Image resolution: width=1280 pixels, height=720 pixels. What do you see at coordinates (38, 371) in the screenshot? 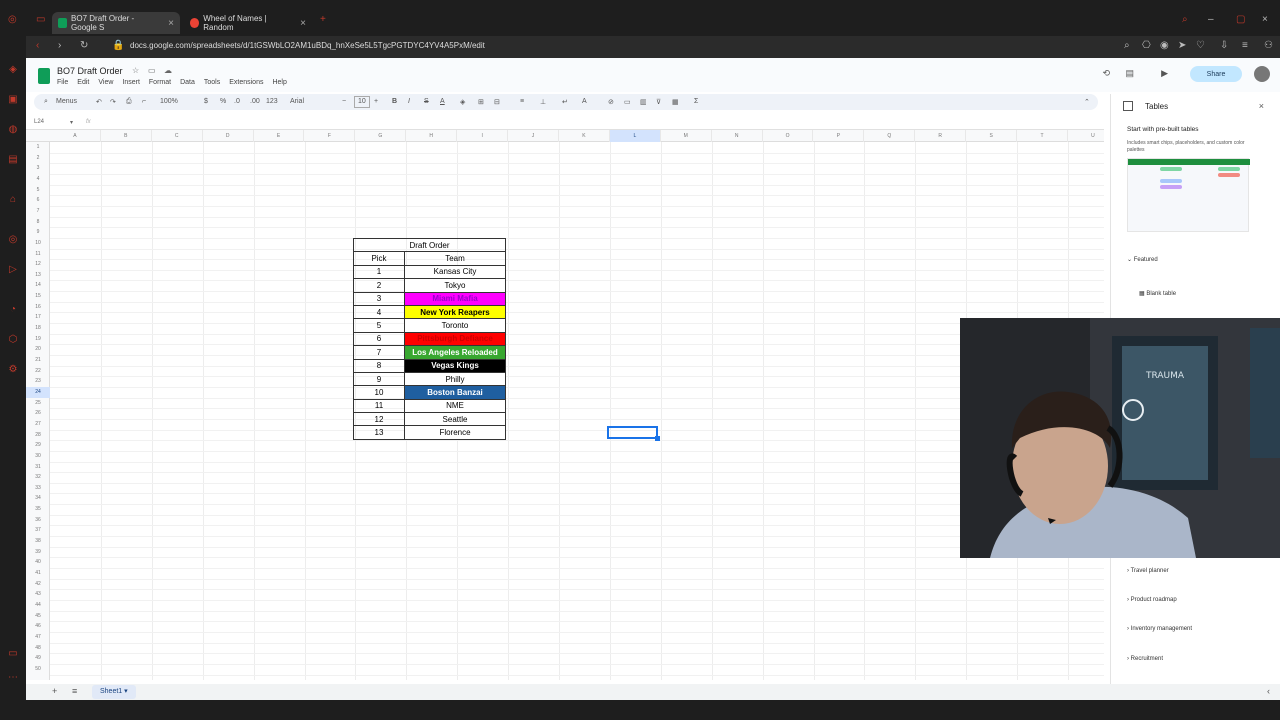
I see `row-header: 22` at bounding box center [38, 371].